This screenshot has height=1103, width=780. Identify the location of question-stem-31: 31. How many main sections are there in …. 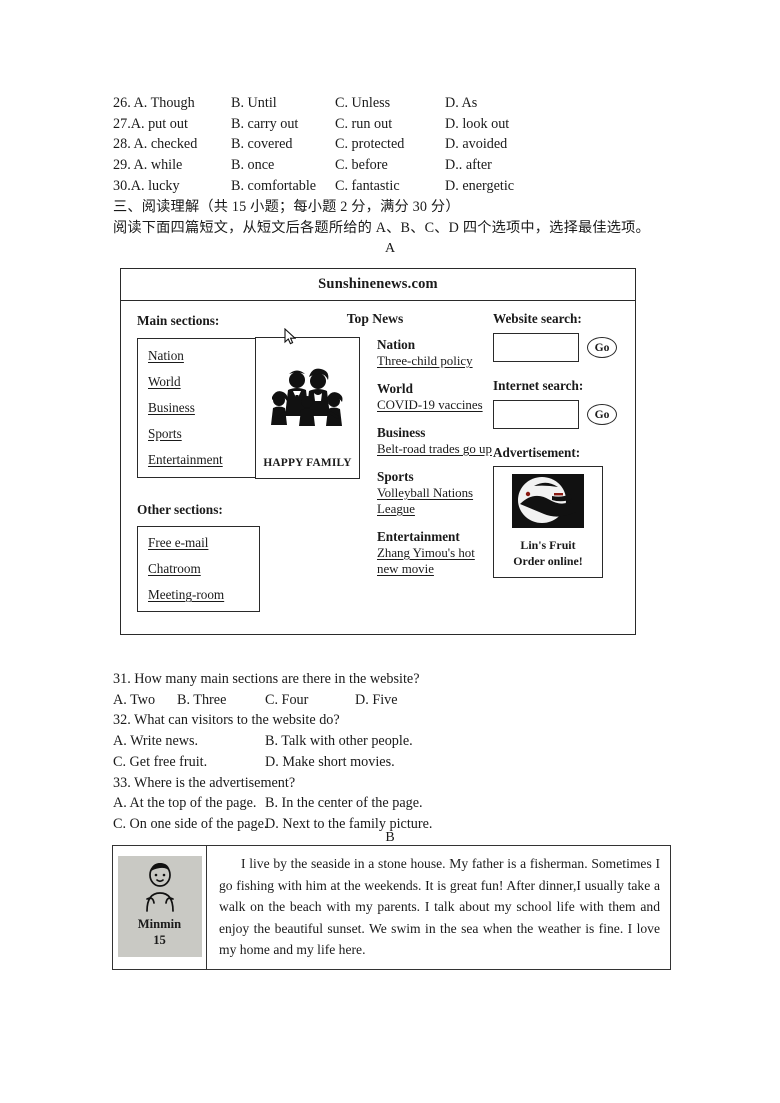
(266, 679).